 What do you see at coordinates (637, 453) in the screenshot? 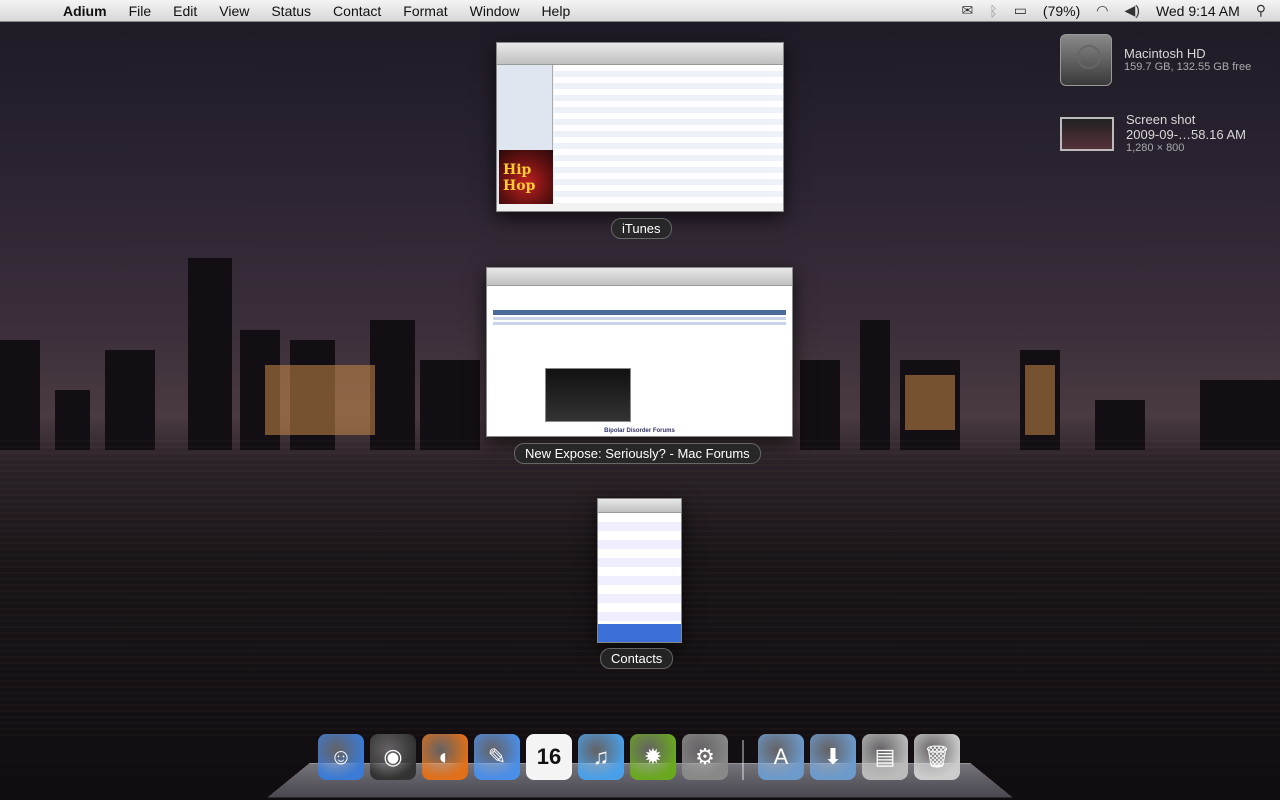
I see `firefox-window-label: New Expose: Seriously? - Mac Forums` at bounding box center [637, 453].